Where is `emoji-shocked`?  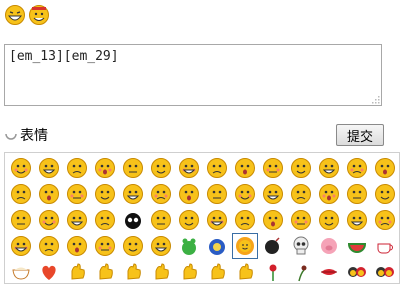 emoji-shocked is located at coordinates (49, 220).